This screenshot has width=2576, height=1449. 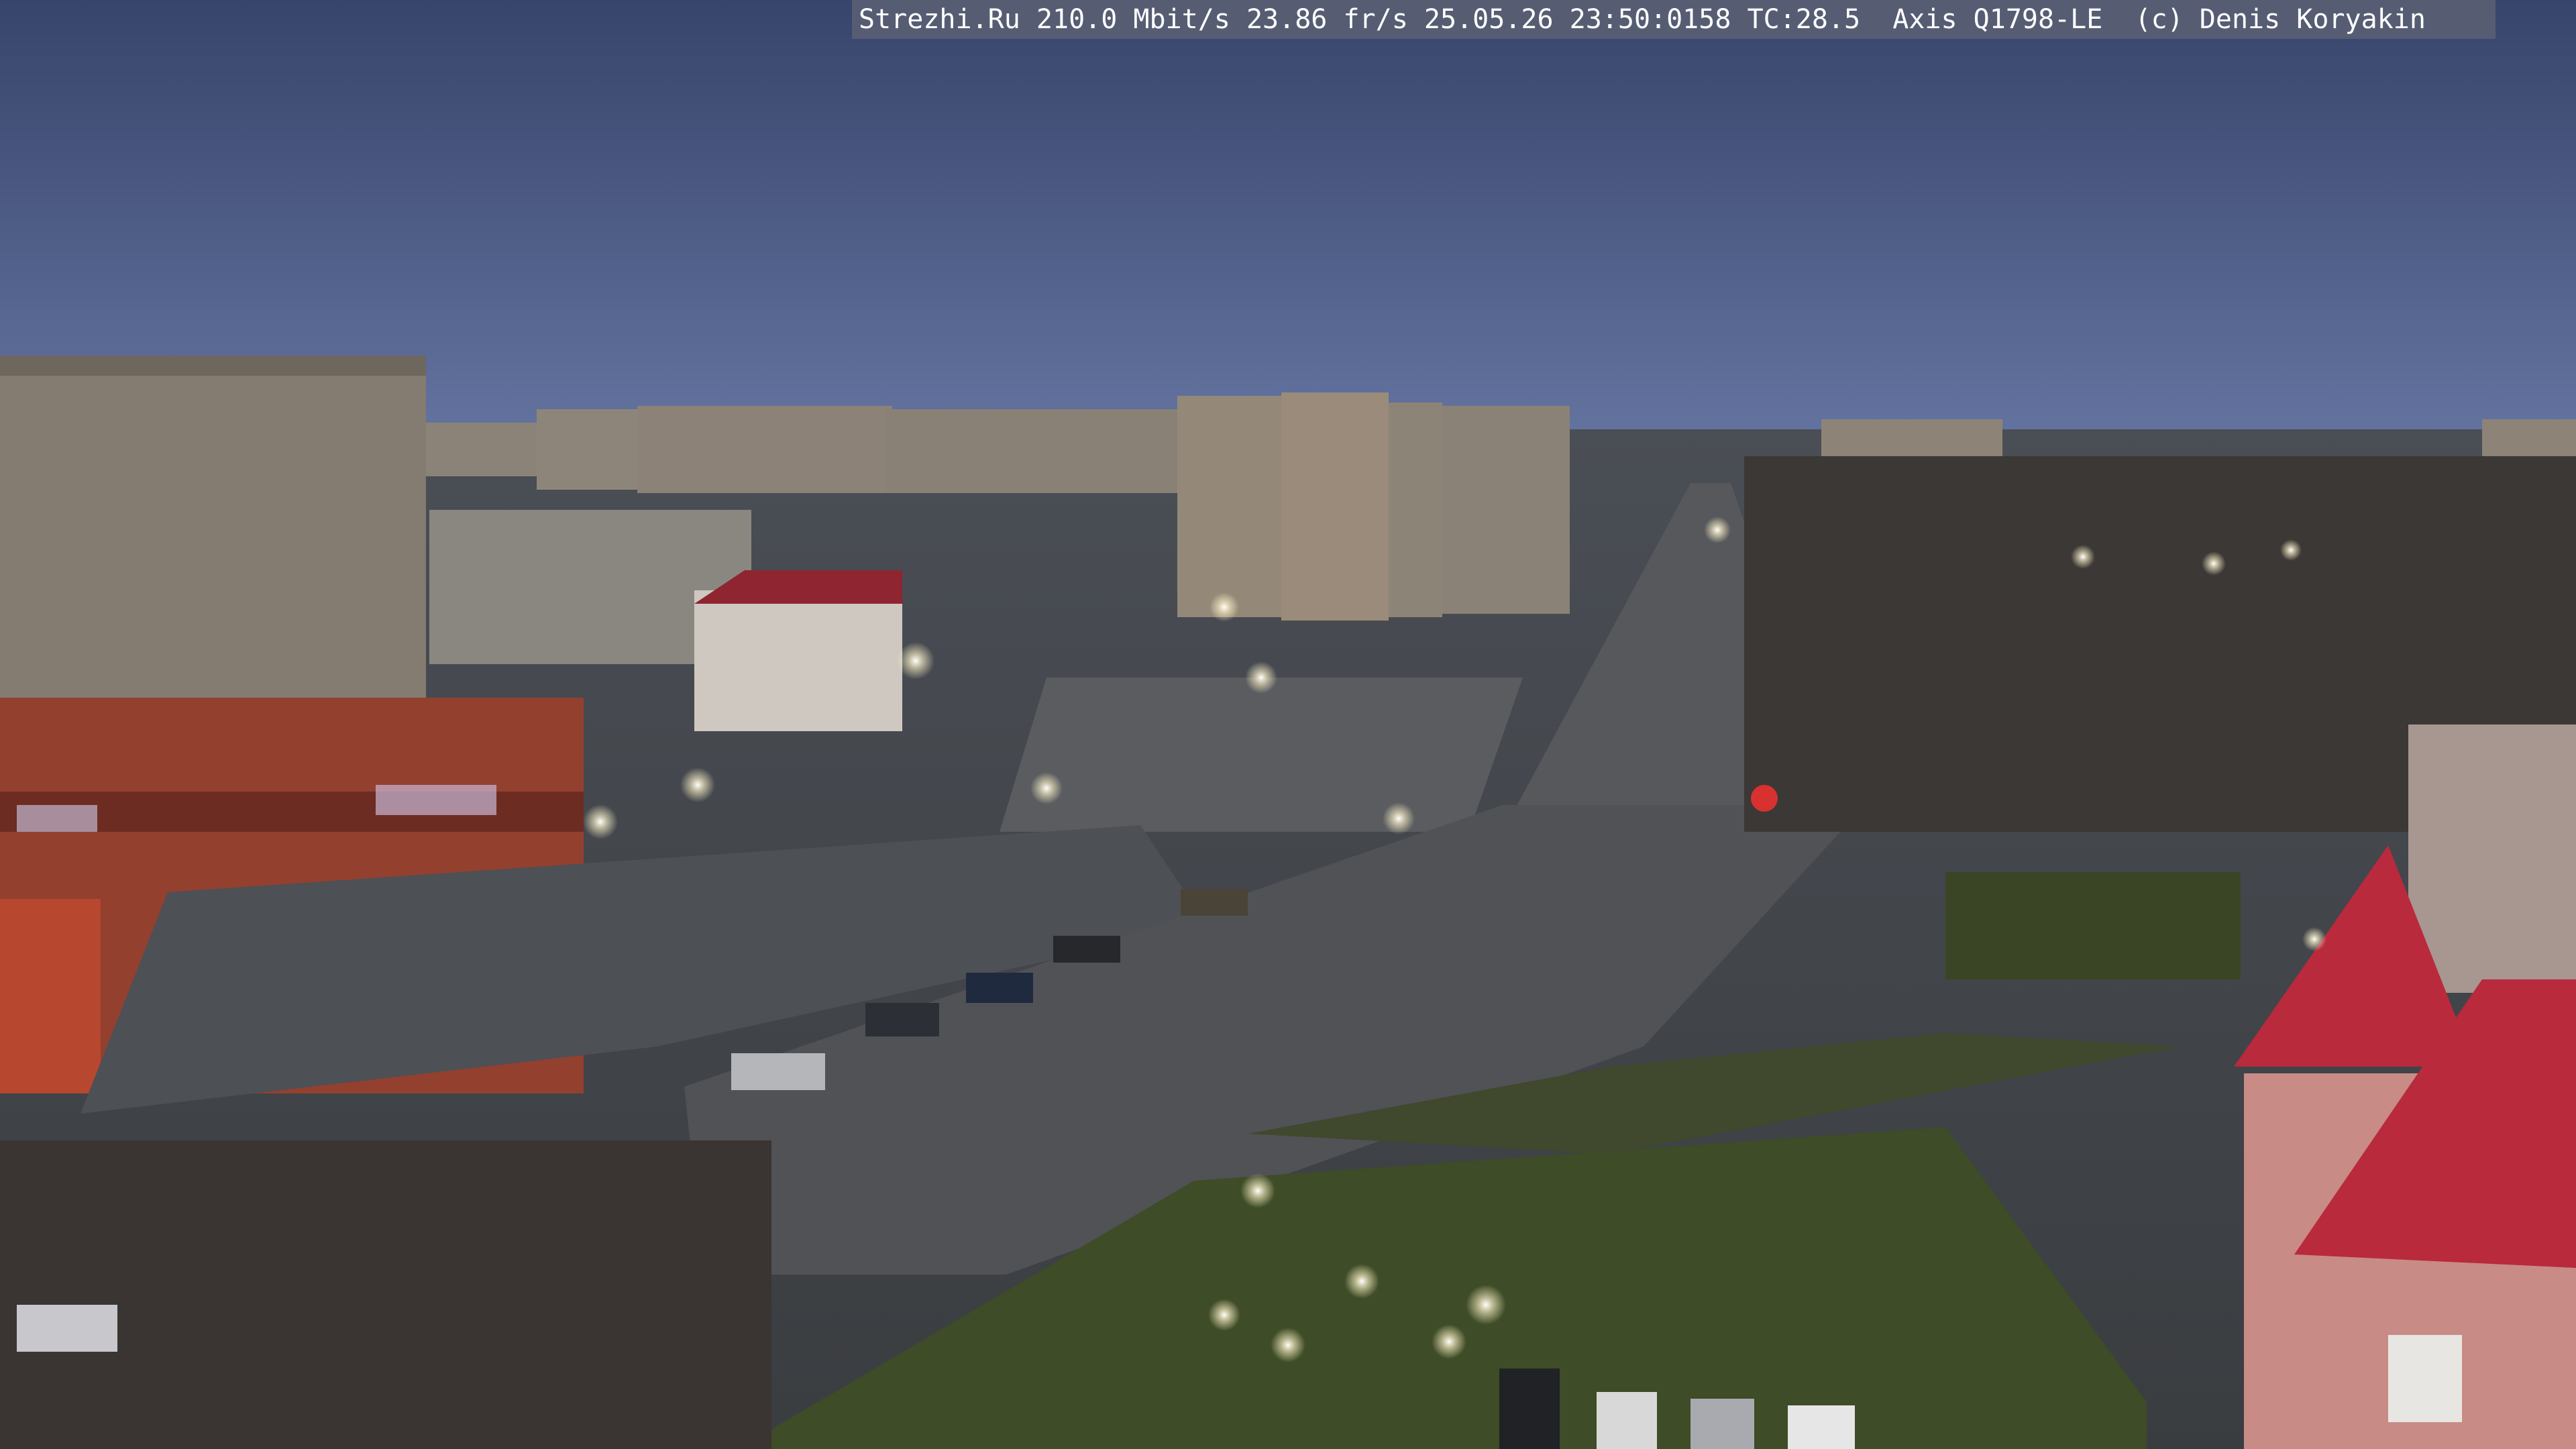 What do you see at coordinates (385, 1294) in the screenshot?
I see `foreground-trees` at bounding box center [385, 1294].